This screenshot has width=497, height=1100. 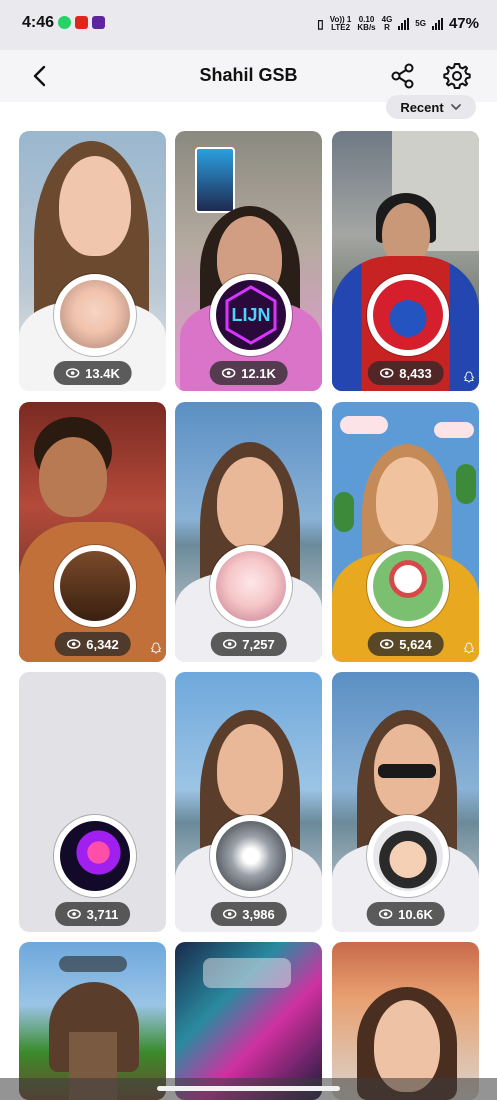 I want to click on view-count-badge: 6,342, so click(x=92, y=644).